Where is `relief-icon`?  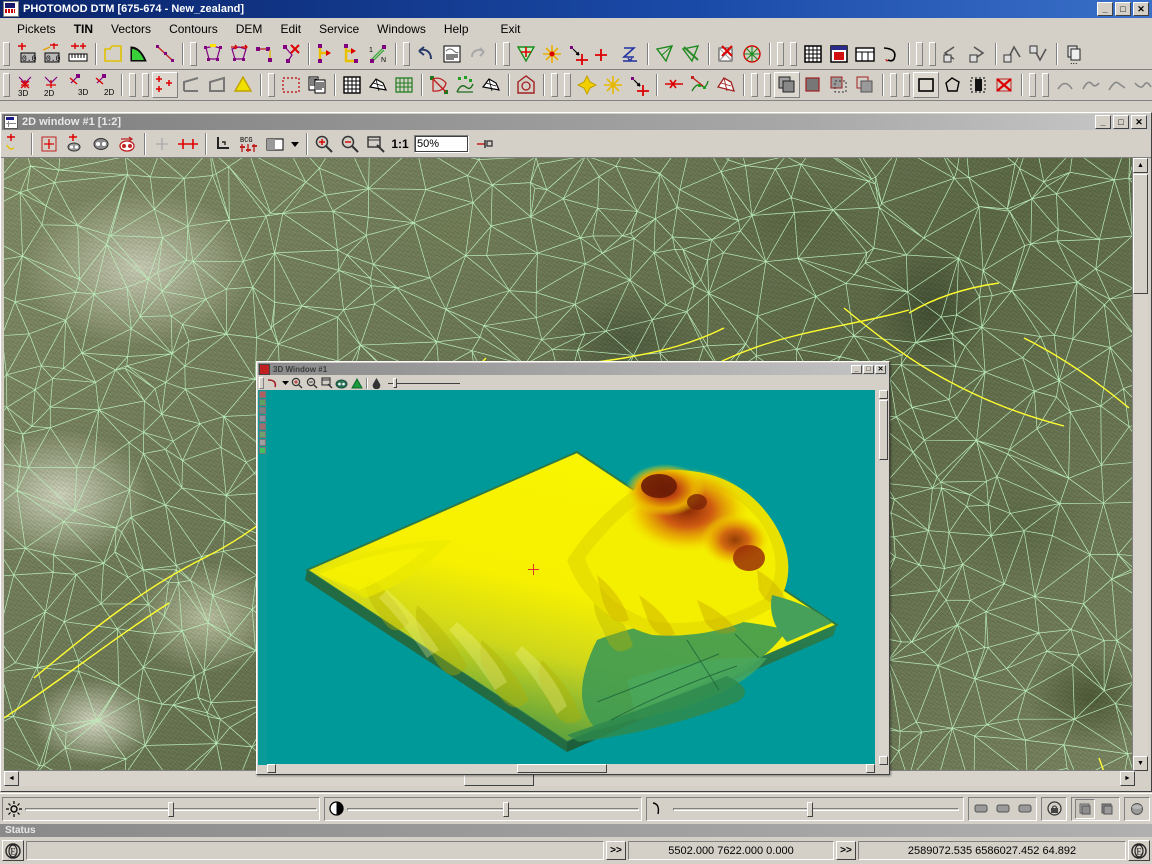 relief-icon is located at coordinates (356, 383).